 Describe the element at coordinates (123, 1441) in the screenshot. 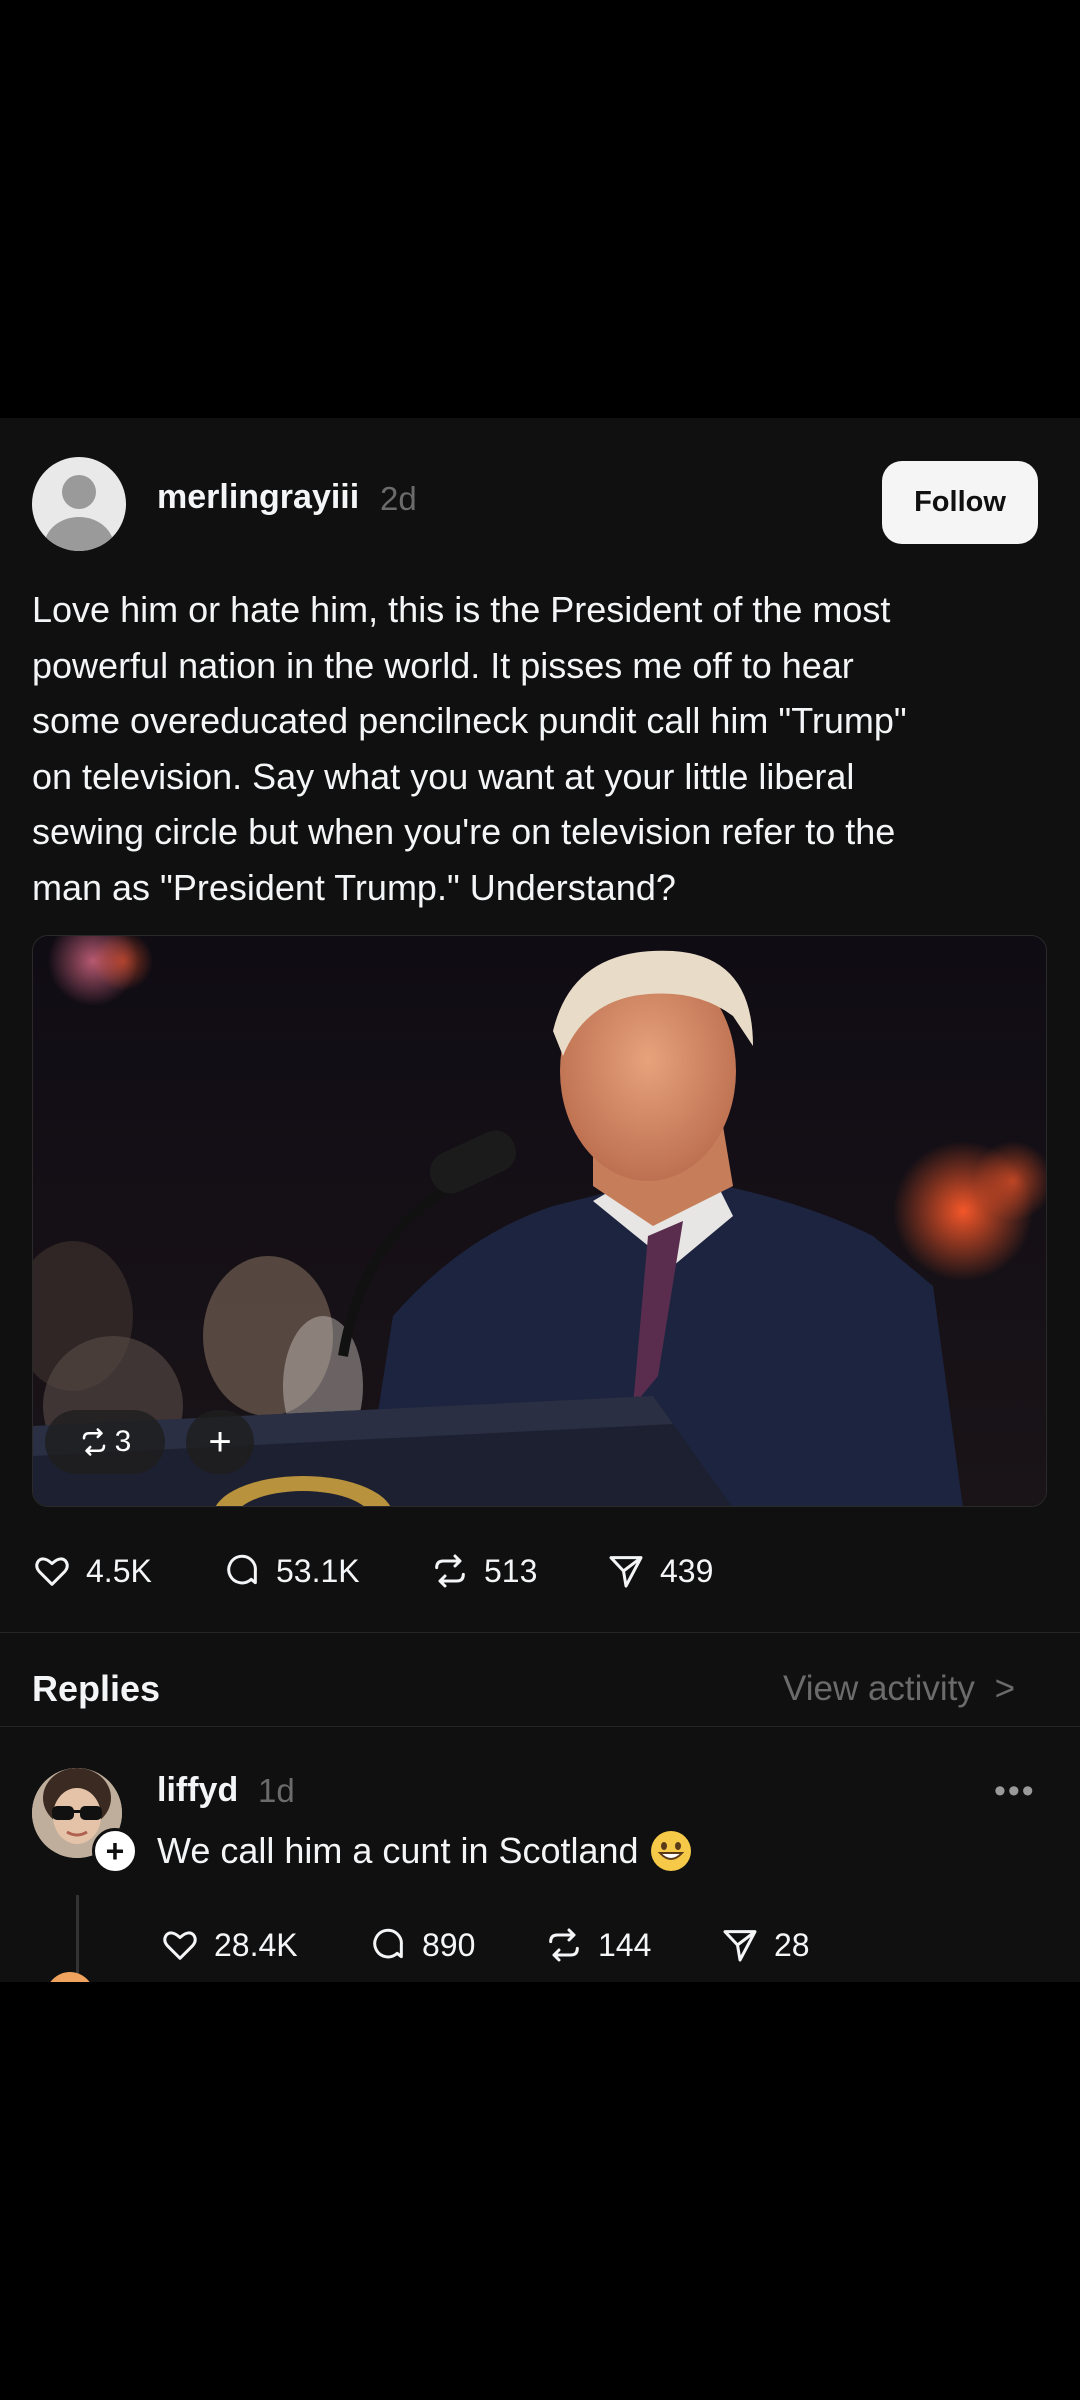

I see `media-repost-count: 3` at that location.